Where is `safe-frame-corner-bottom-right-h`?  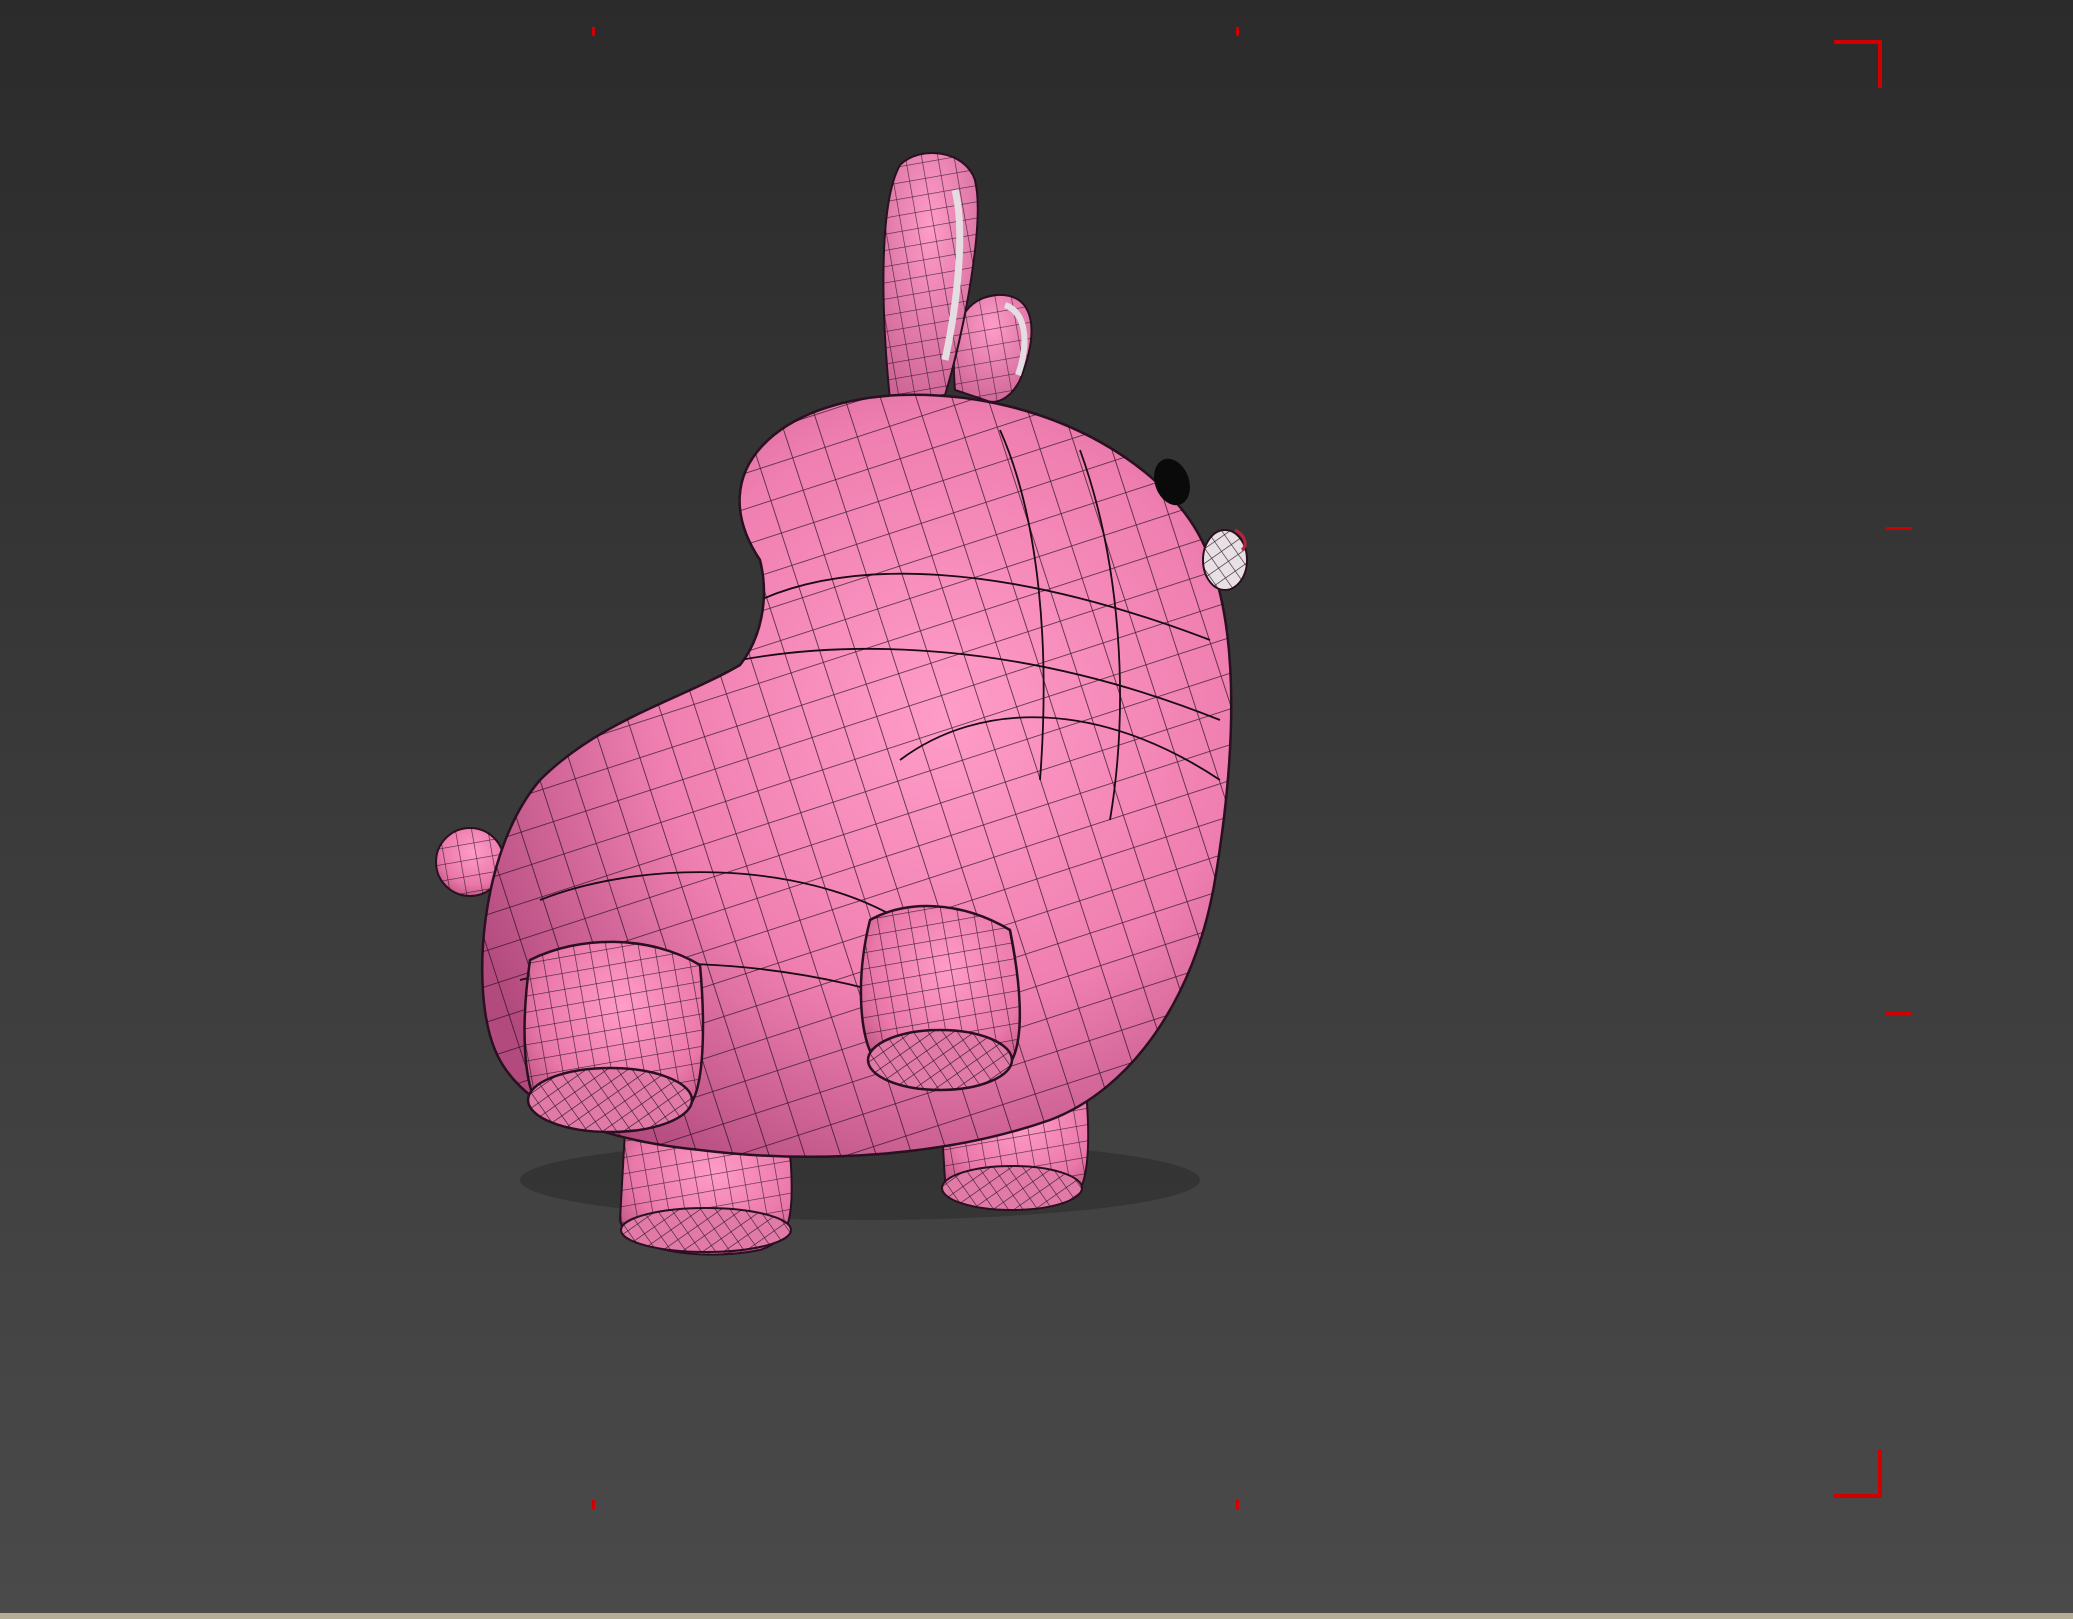
safe-frame-corner-bottom-right-h is located at coordinates (1858, 1496).